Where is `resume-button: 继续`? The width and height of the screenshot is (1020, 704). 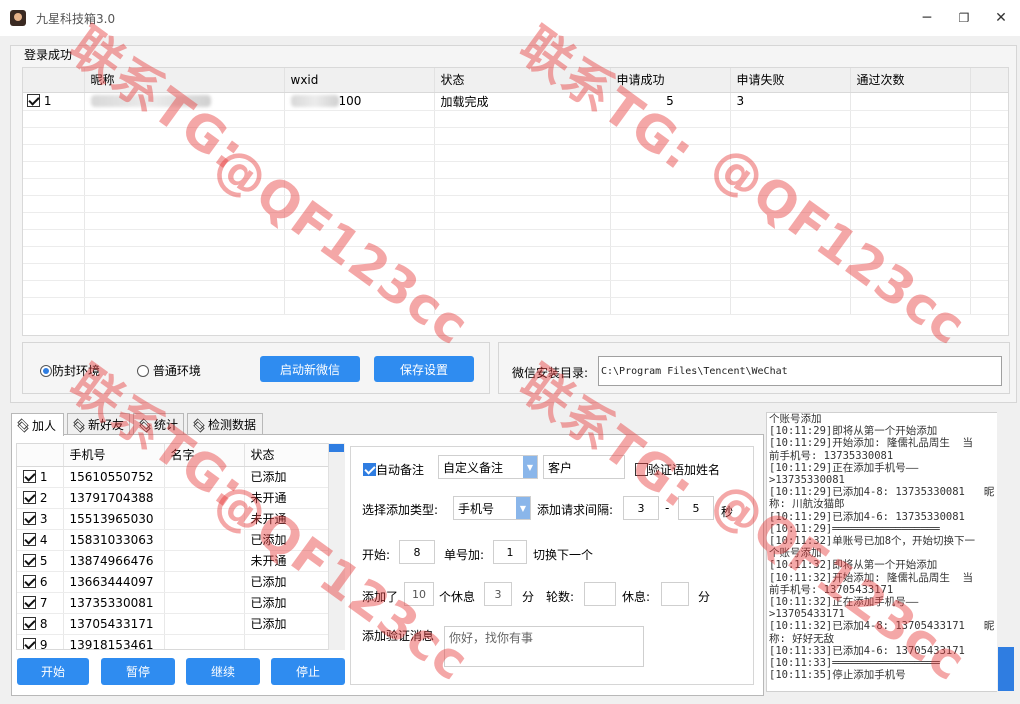 resume-button: 继续 is located at coordinates (223, 671).